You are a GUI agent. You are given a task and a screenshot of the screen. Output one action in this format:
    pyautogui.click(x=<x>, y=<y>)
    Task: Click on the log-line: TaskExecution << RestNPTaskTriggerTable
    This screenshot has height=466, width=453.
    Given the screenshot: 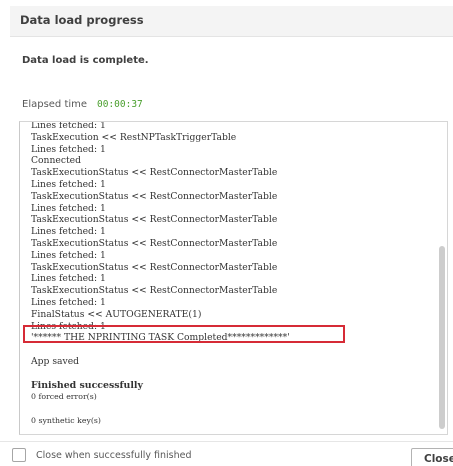 What is the action you would take?
    pyautogui.click(x=134, y=137)
    